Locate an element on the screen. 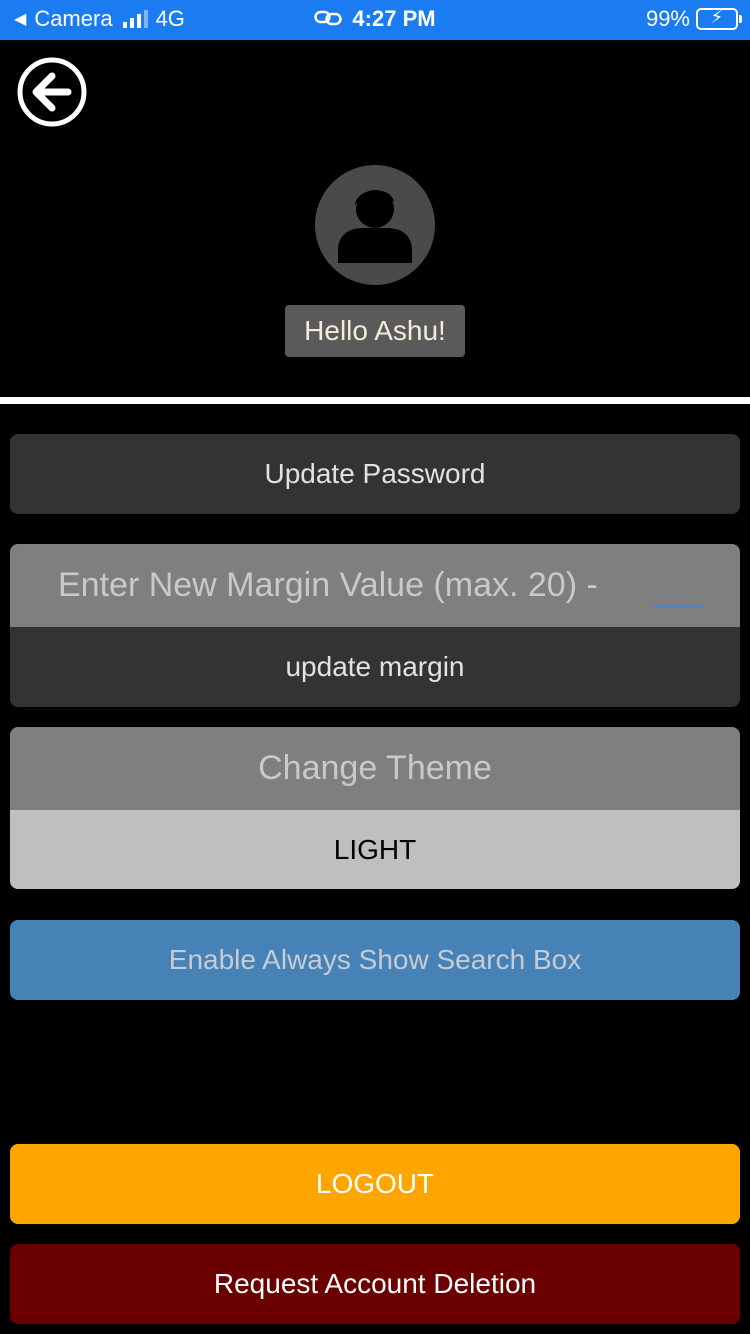  enable-search-box-button: Enable Always Show Search Box is located at coordinates (375, 960).